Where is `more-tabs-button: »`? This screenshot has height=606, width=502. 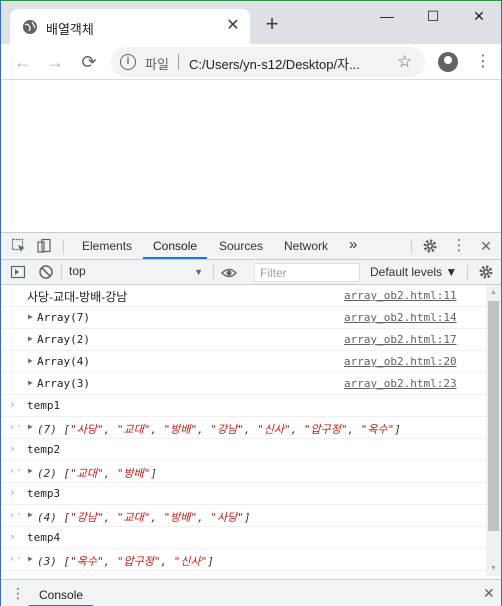
more-tabs-button: » is located at coordinates (353, 244).